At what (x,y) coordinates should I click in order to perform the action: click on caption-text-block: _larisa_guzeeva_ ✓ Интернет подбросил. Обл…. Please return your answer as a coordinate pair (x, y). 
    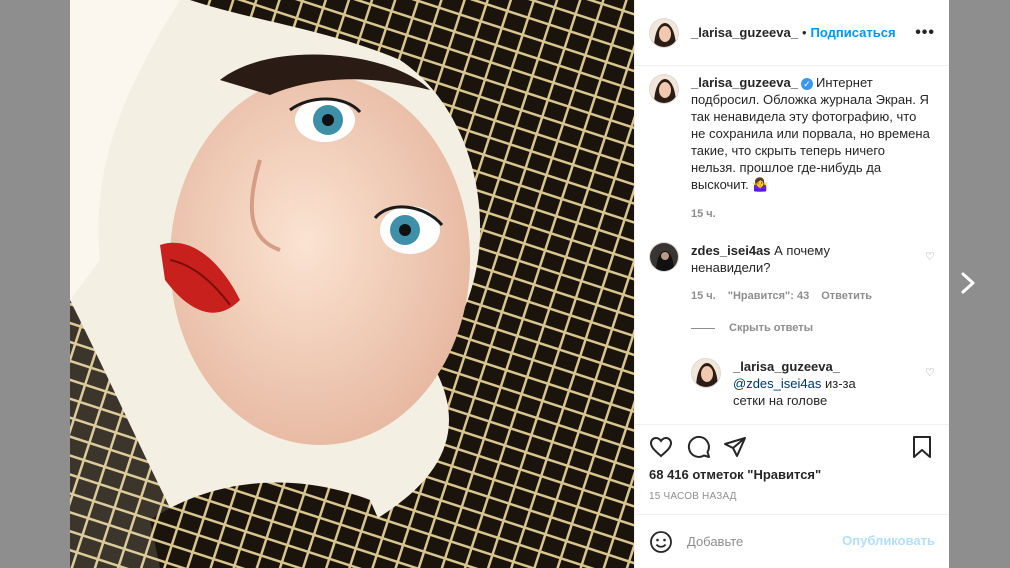
    Looking at the image, I should click on (811, 133).